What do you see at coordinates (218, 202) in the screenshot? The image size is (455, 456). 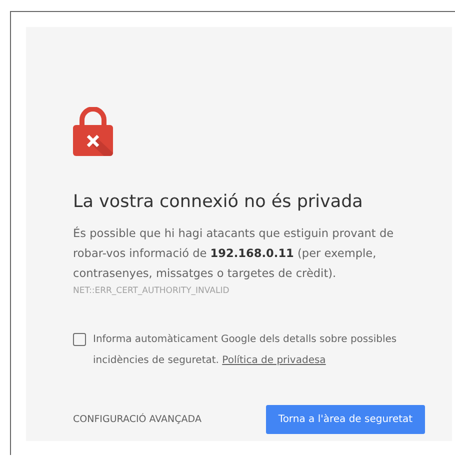 I see `page-title: La vostra connexió no és privada` at bounding box center [218, 202].